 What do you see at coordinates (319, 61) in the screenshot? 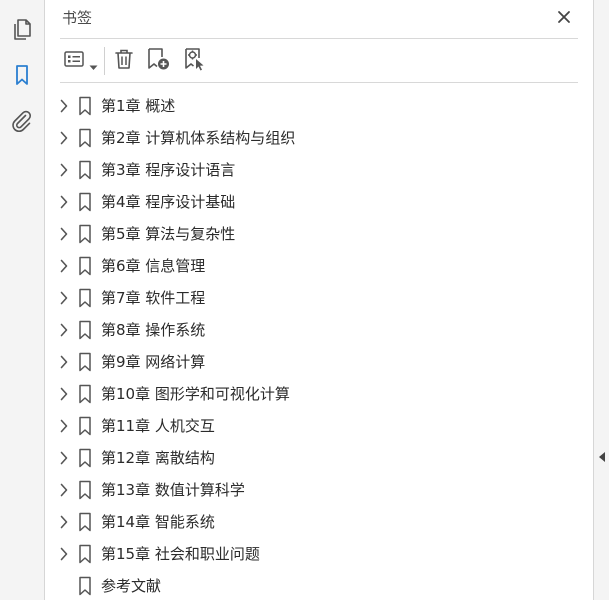
I see `bookmarks-toolbar` at bounding box center [319, 61].